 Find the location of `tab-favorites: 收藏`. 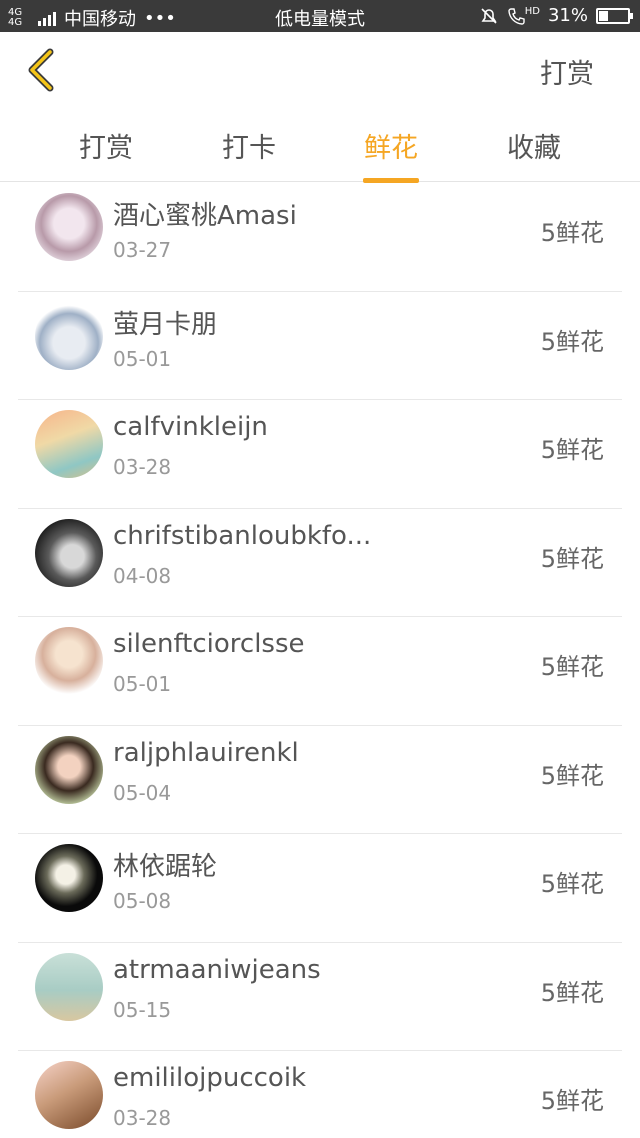

tab-favorites: 收藏 is located at coordinates (534, 145).